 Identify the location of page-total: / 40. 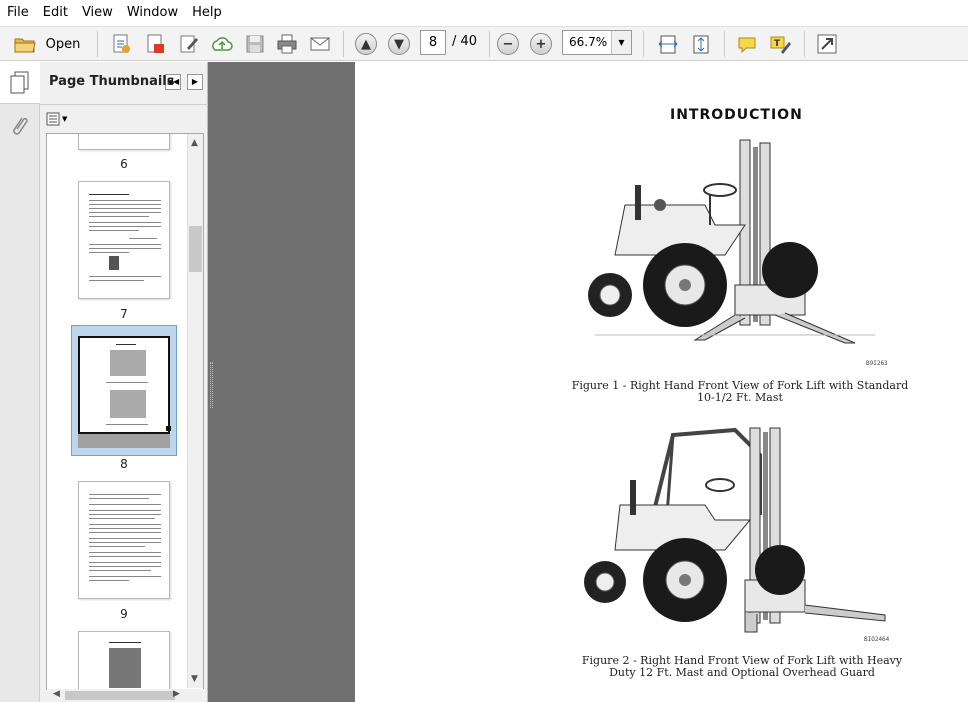
(465, 41).